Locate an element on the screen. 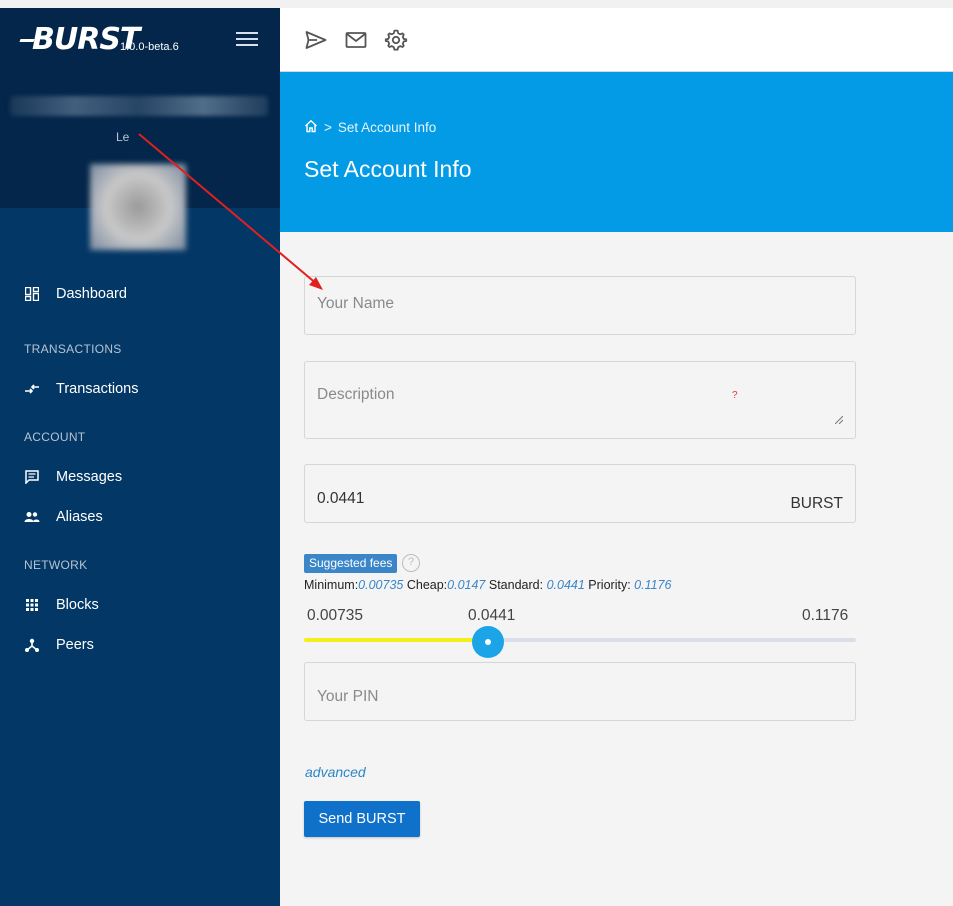  pin-field is located at coordinates (580, 691).